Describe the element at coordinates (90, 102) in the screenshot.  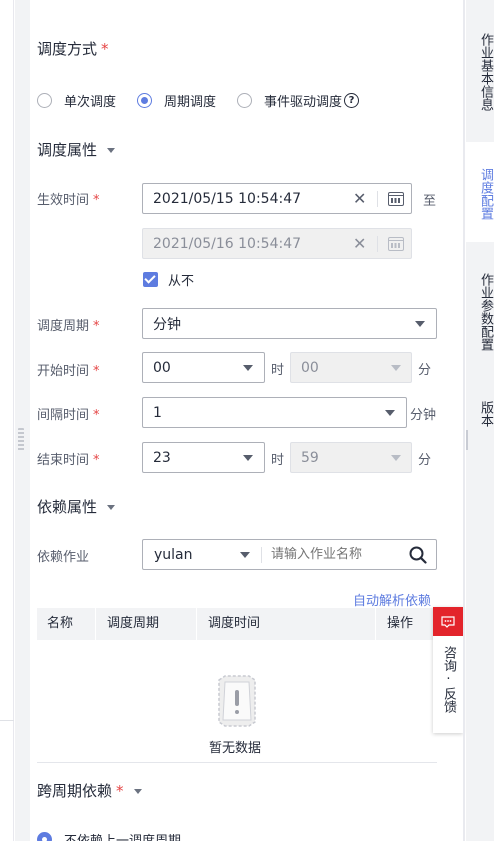
I see `radio-once-label: 单次调度` at that location.